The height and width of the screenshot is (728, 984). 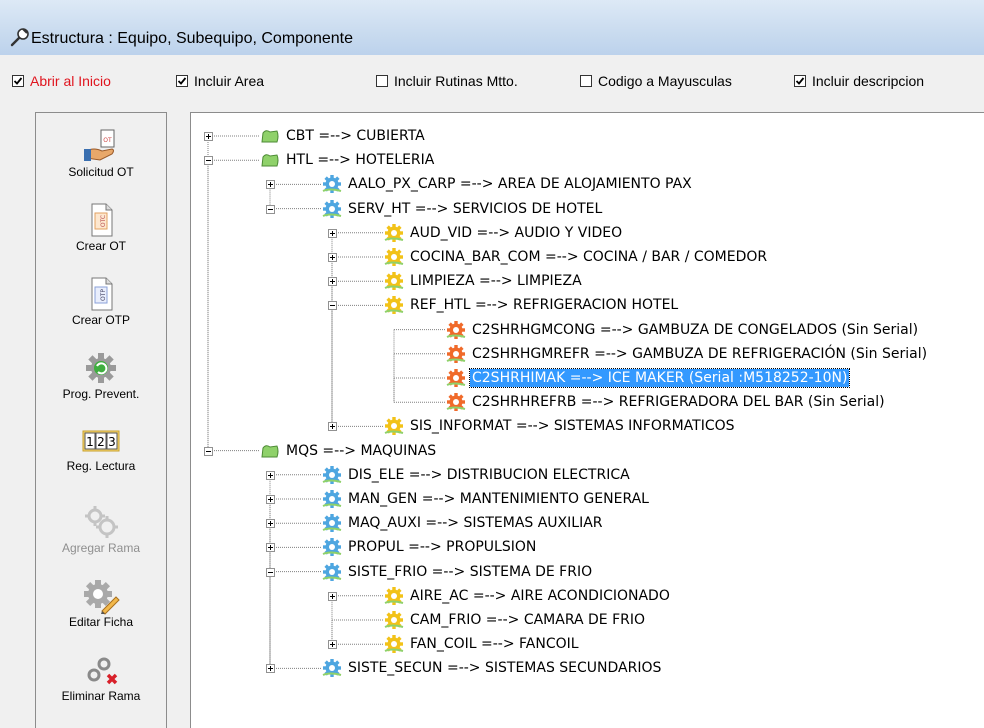 I want to click on option-abrir-al-inicio: Abrir al Inicio, so click(x=61, y=81).